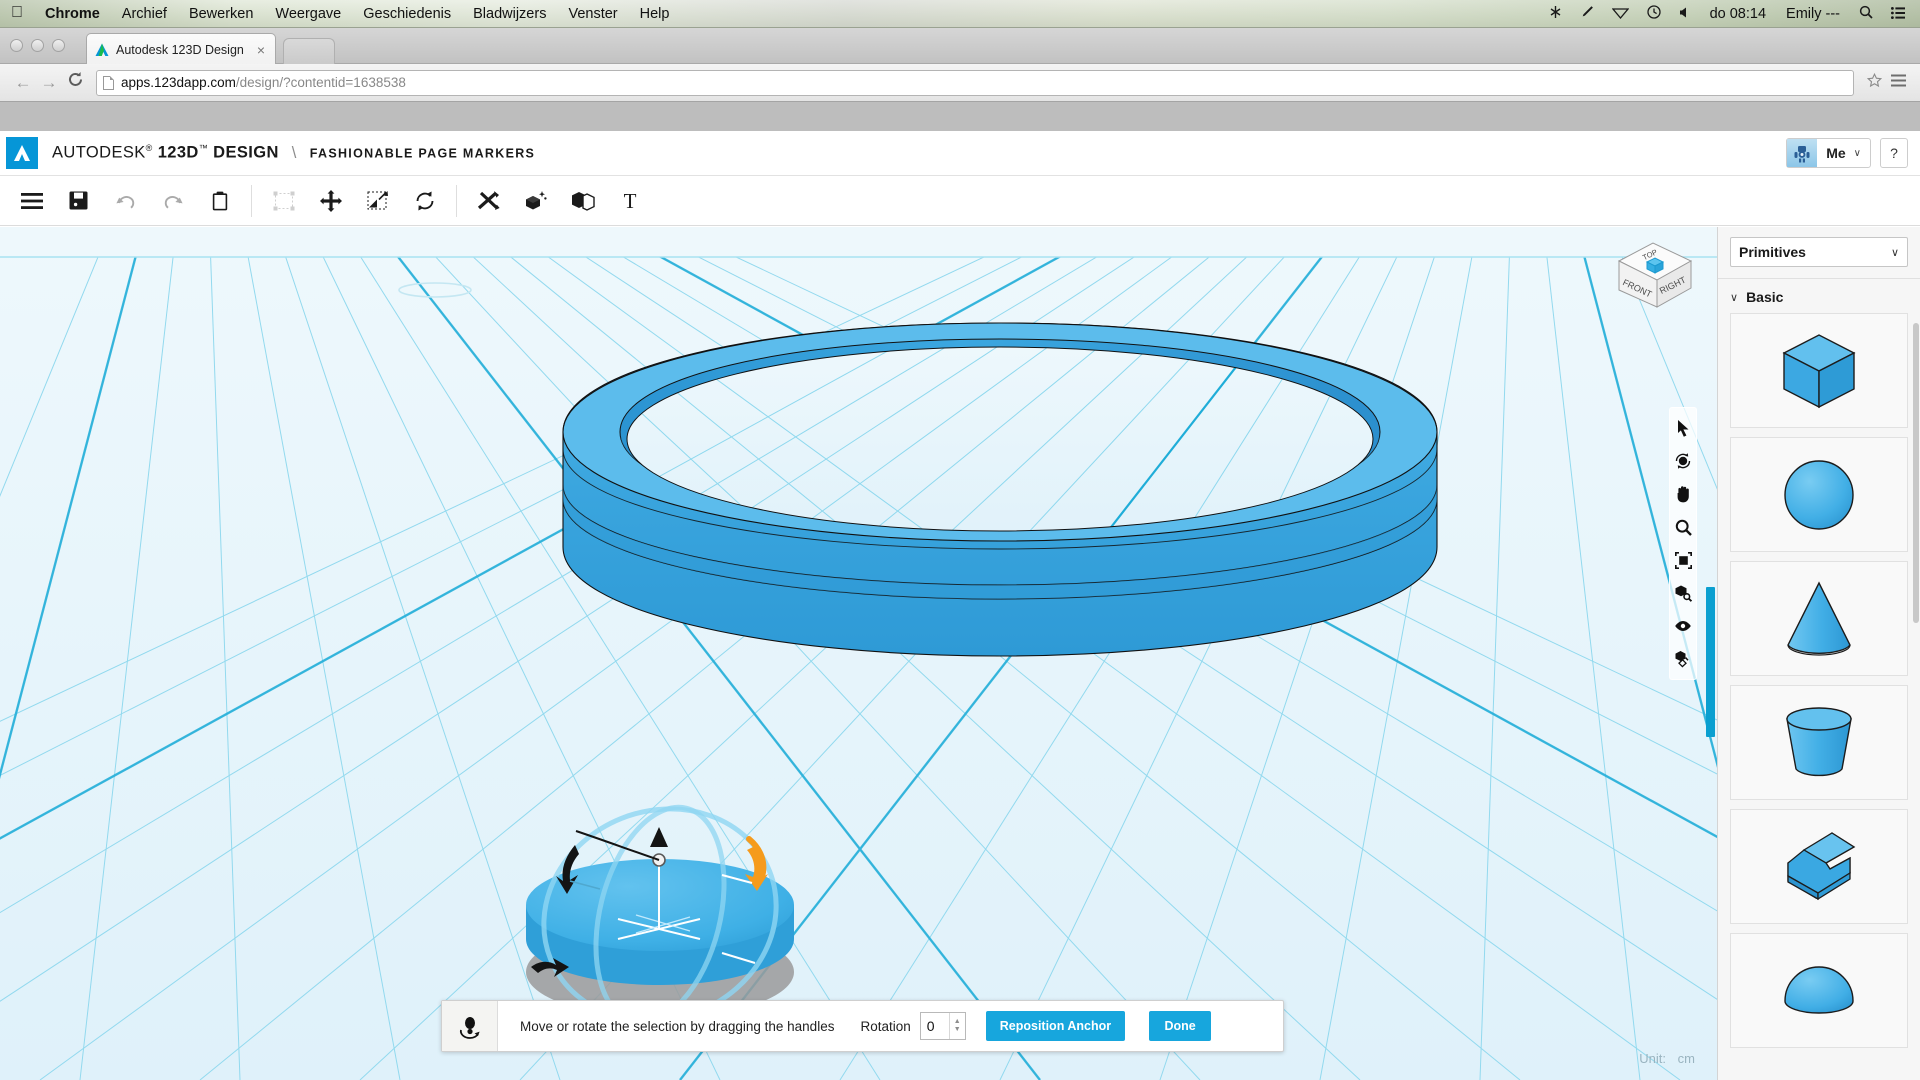 The width and height of the screenshot is (1920, 1080). Describe the element at coordinates (78, 201) in the screenshot. I see `save-icon` at that location.